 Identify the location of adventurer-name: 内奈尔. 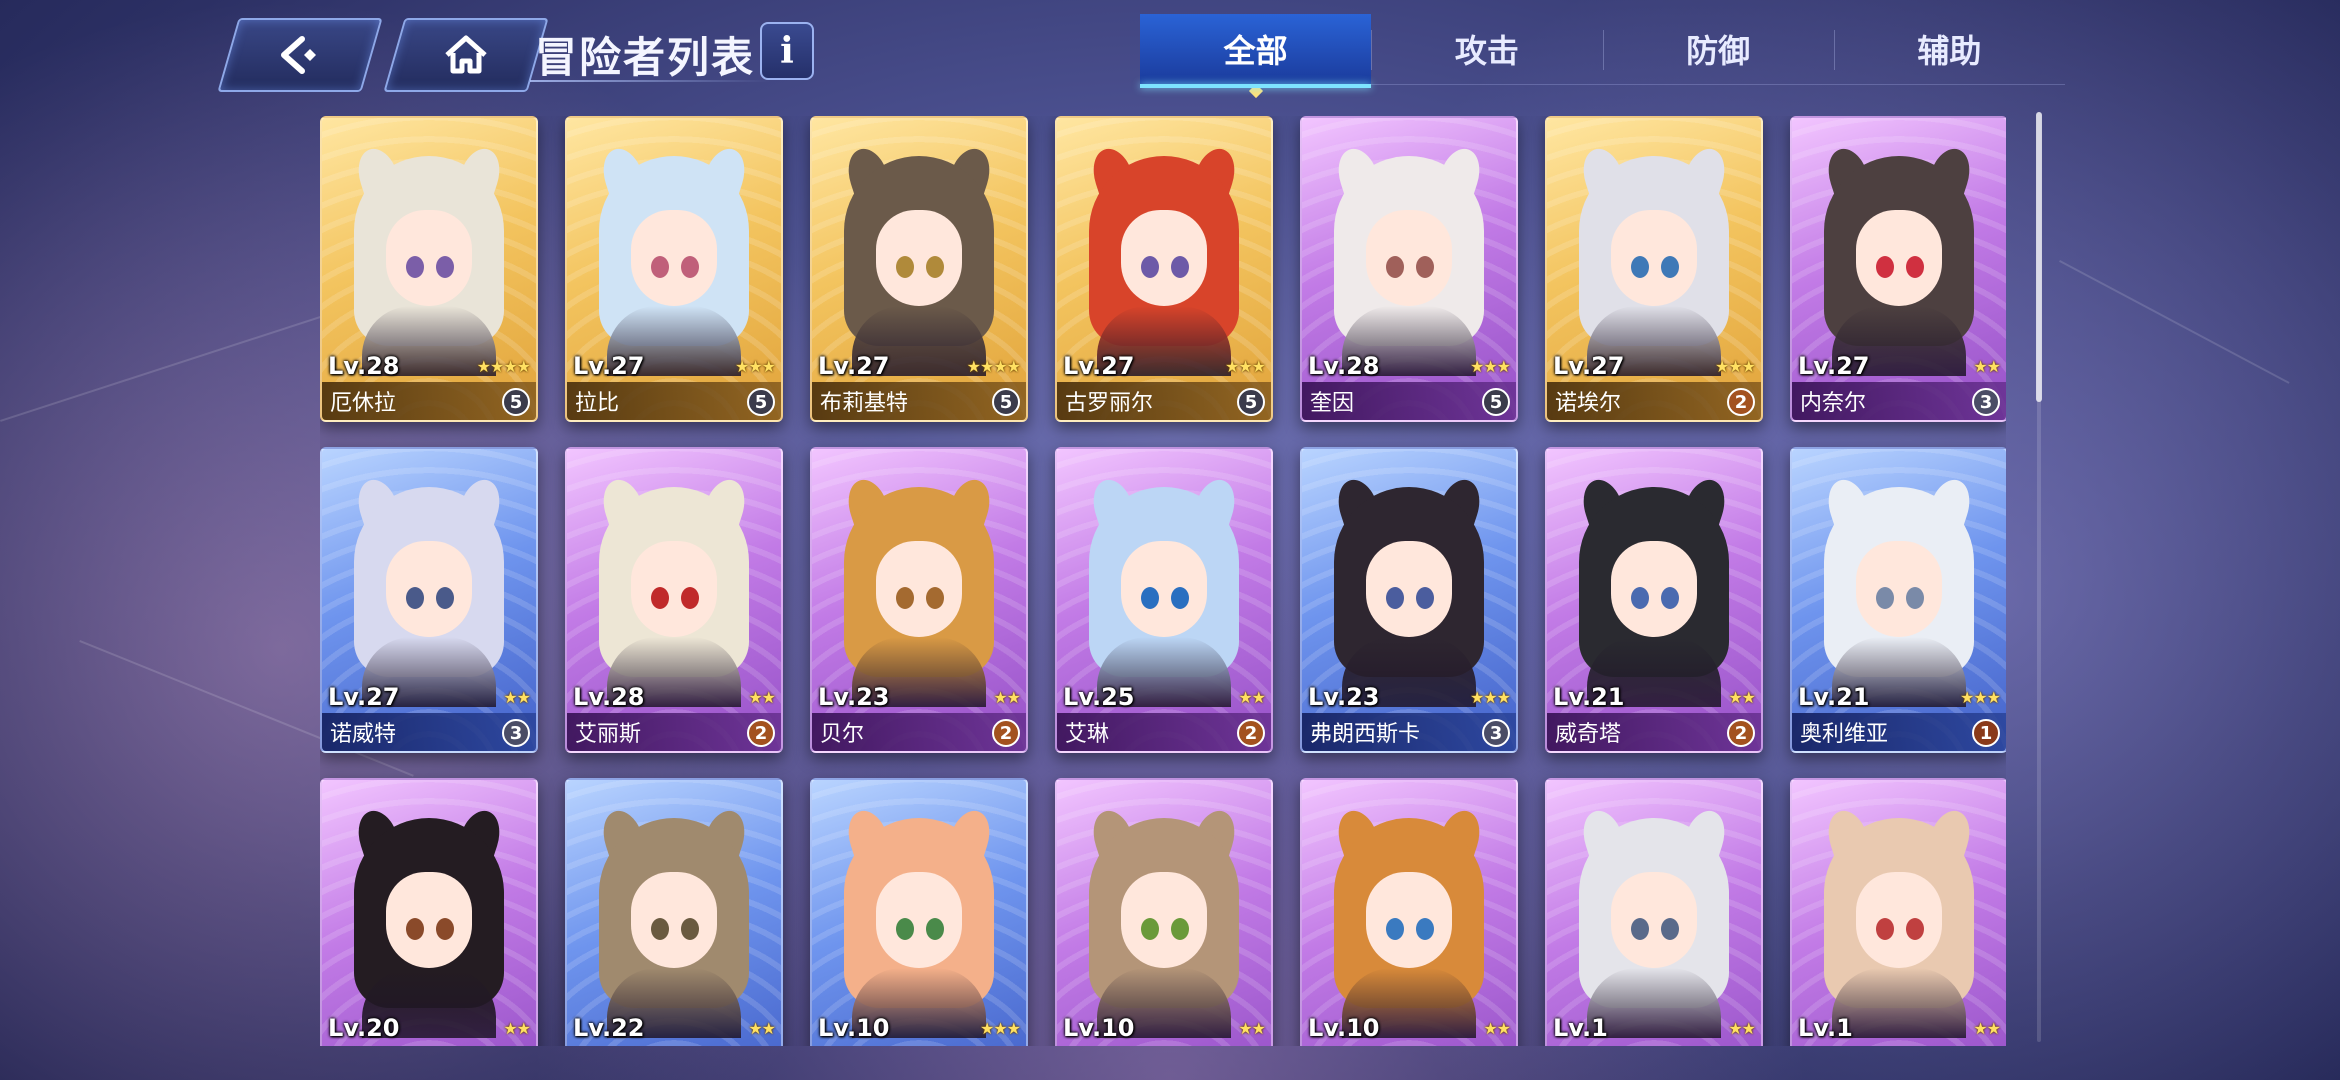
(1833, 403).